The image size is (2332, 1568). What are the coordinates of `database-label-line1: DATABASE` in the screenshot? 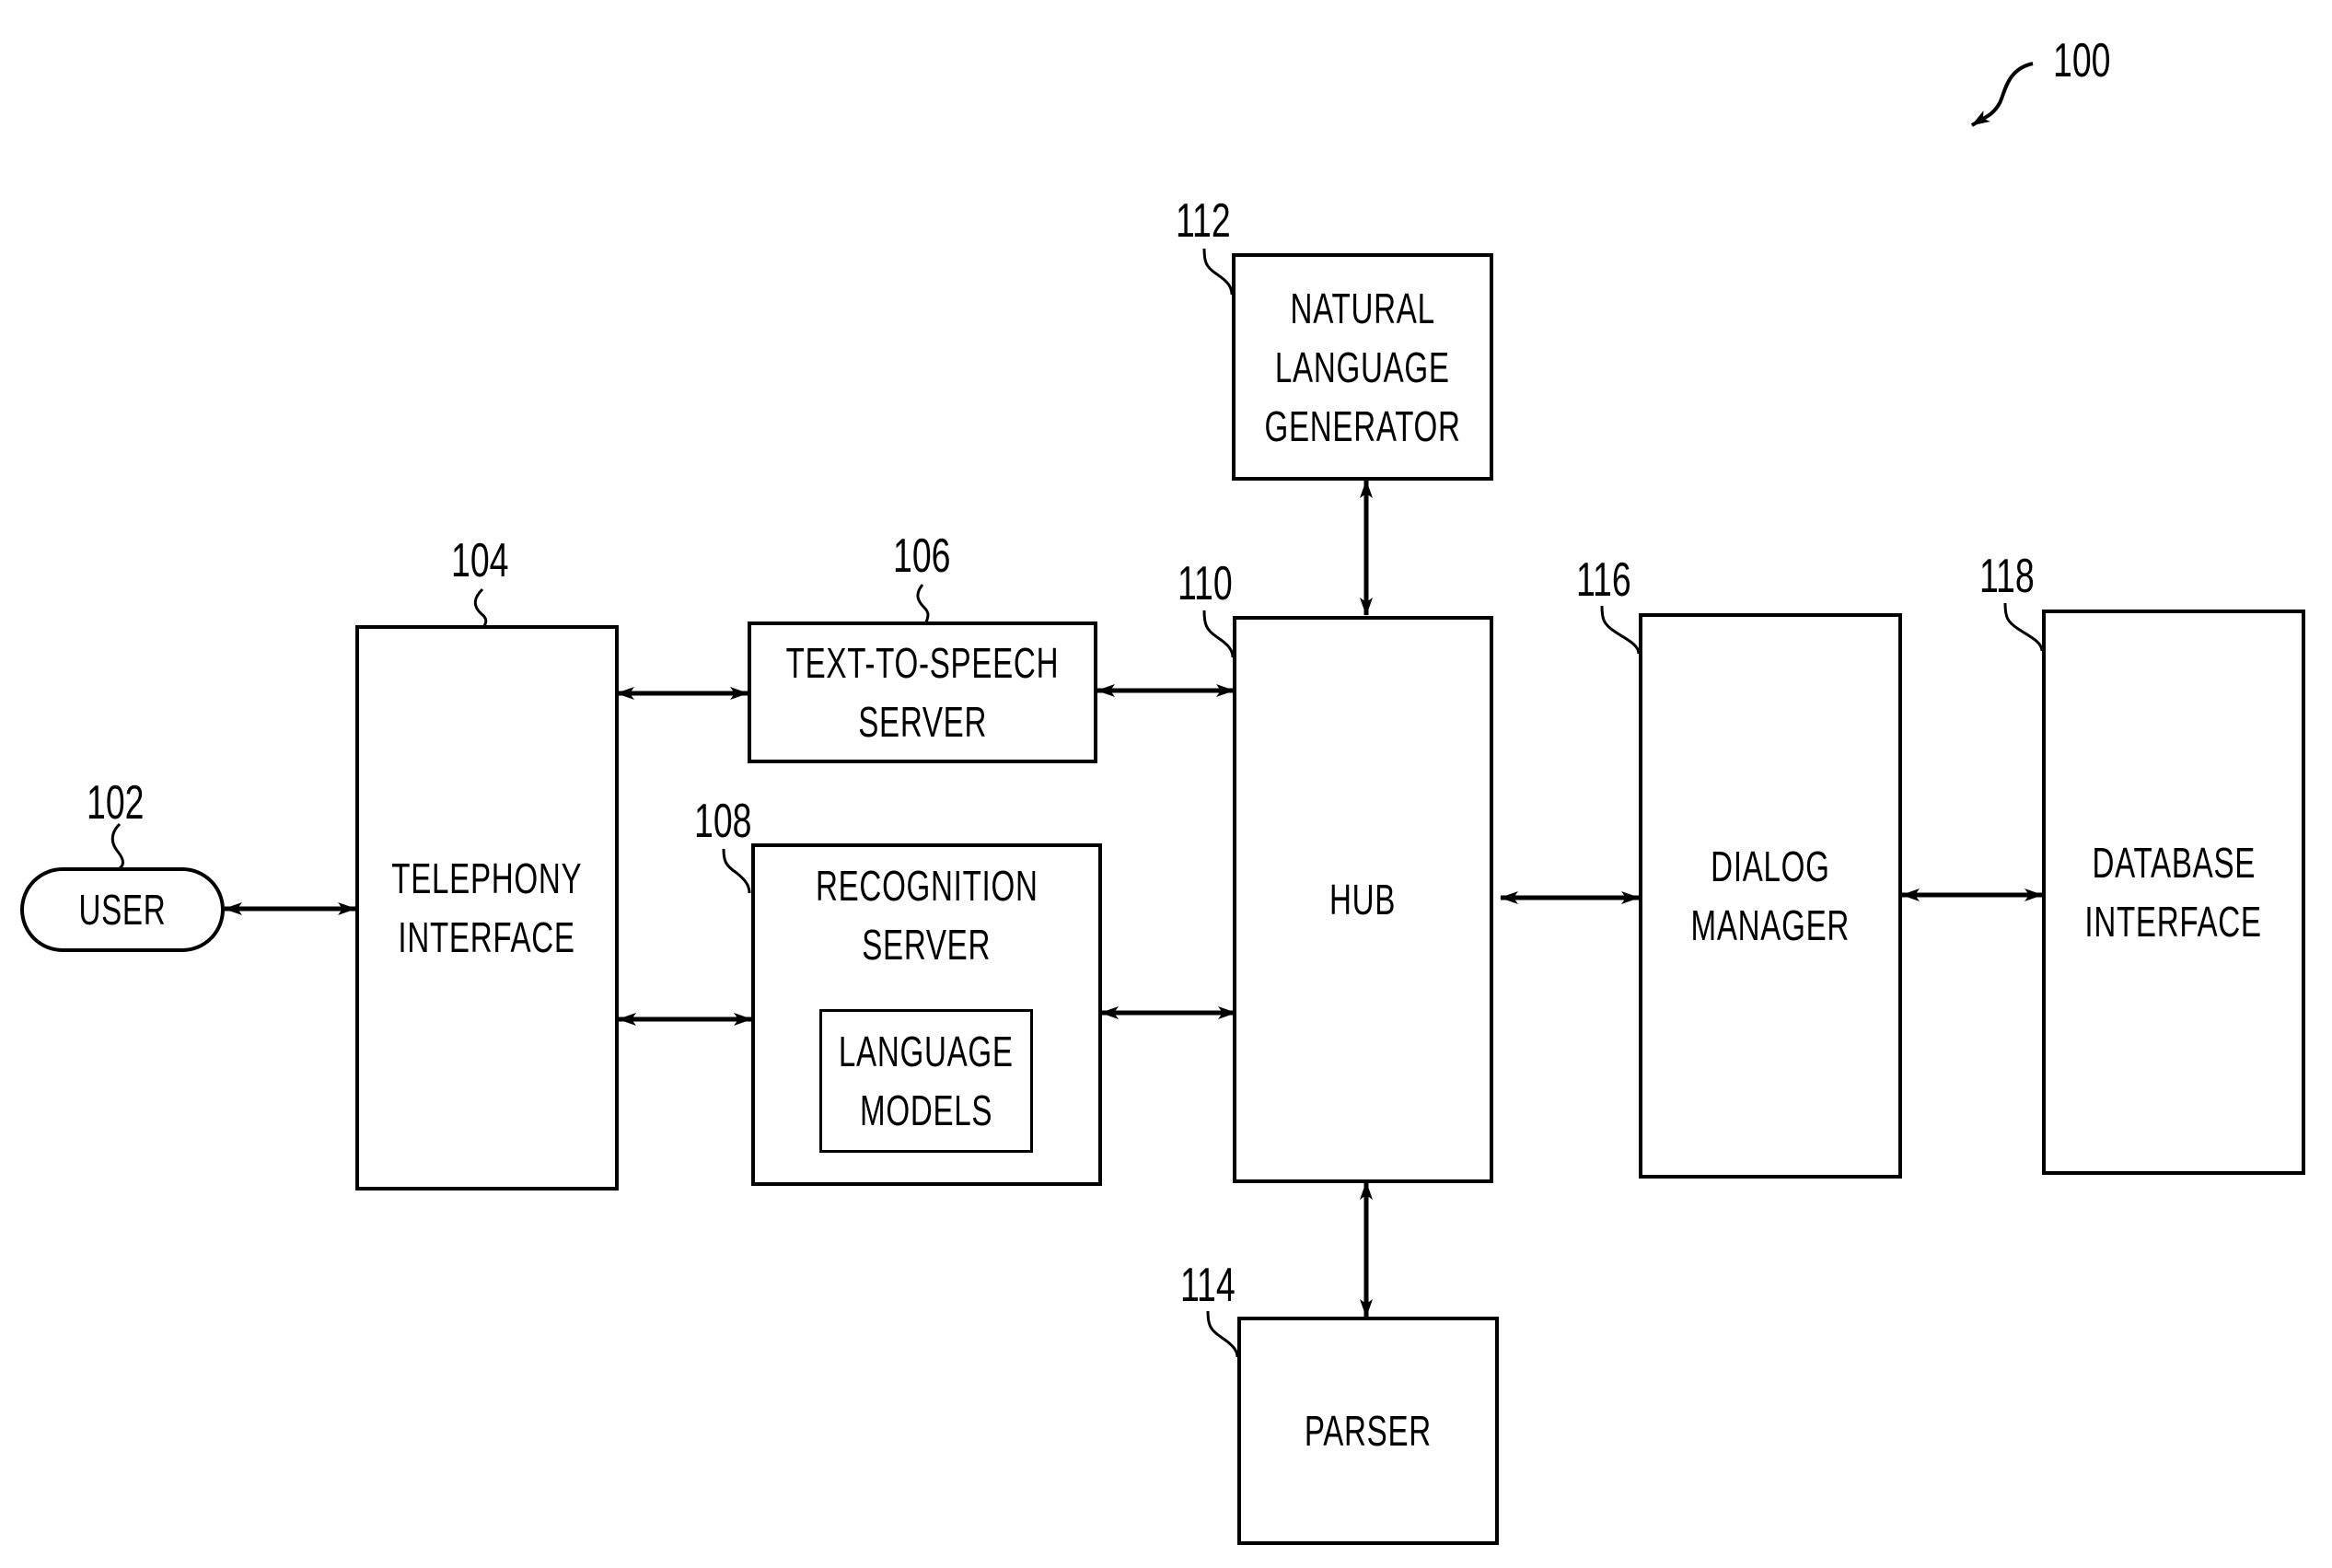 It's located at (2174, 863).